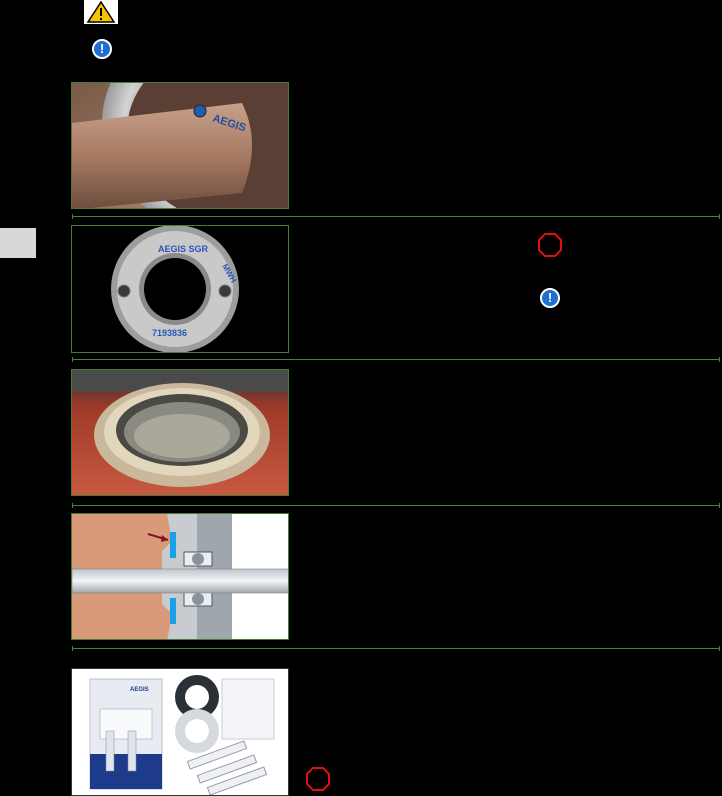 The width and height of the screenshot is (722, 796). What do you see at coordinates (169, 333) in the screenshot?
I see `ring-bottom-text: 7193836` at bounding box center [169, 333].